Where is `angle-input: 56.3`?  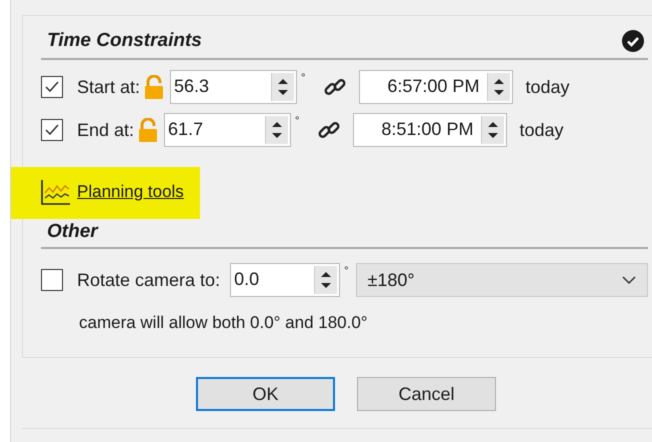
angle-input: 56.3 is located at coordinates (234, 87).